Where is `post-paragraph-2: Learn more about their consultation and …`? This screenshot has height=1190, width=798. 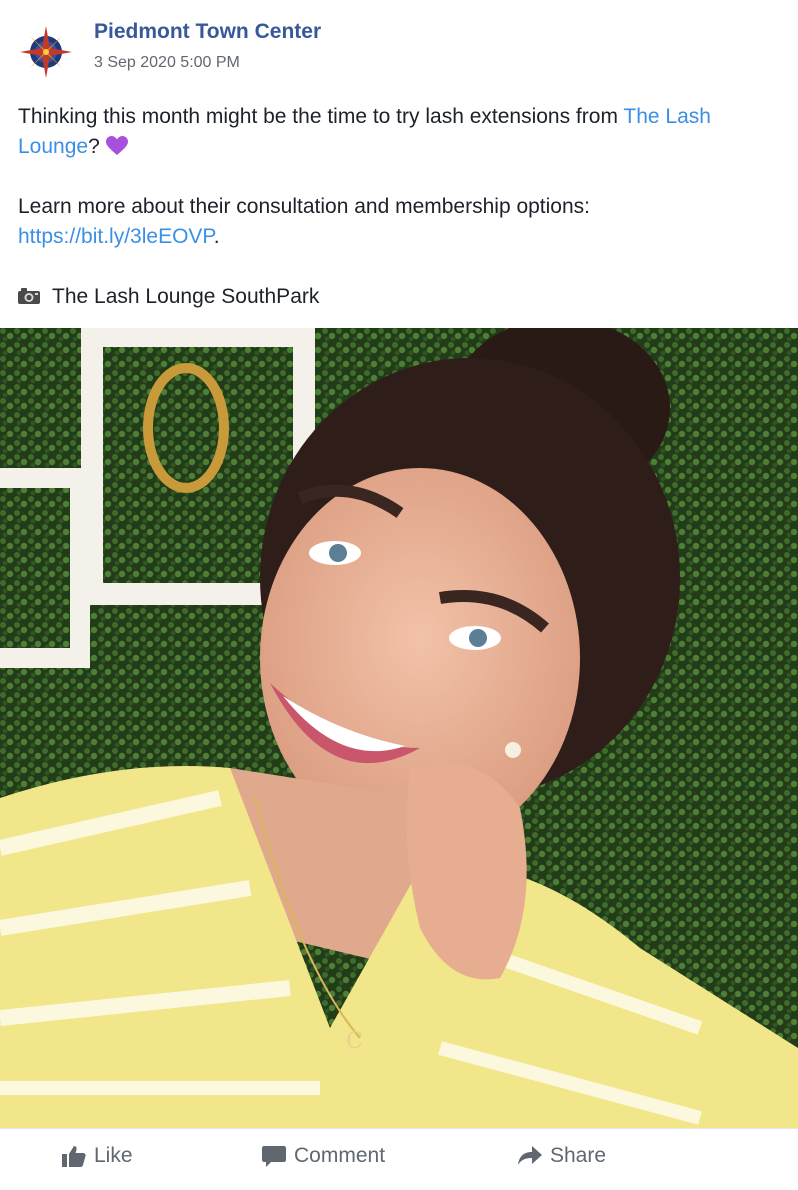
post-paragraph-2: Learn more about their consultation and … is located at coordinates (398, 222).